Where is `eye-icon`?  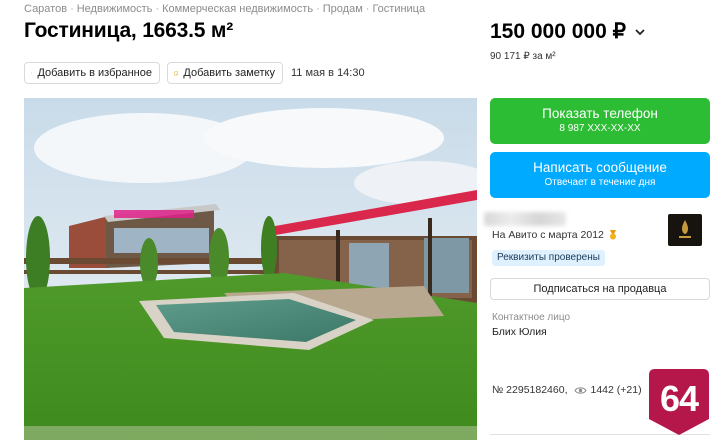
eye-icon is located at coordinates (580, 390).